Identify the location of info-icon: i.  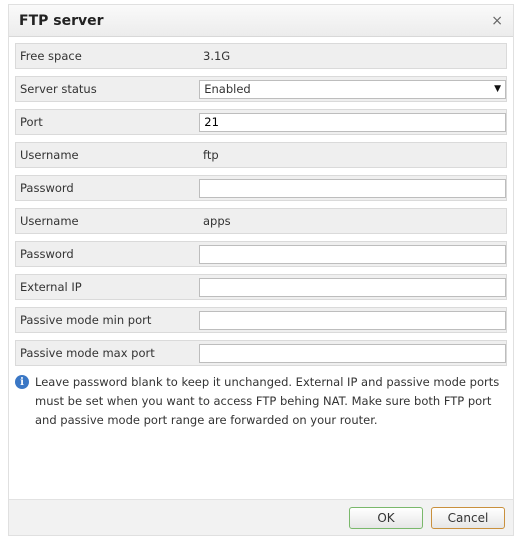
(22, 382).